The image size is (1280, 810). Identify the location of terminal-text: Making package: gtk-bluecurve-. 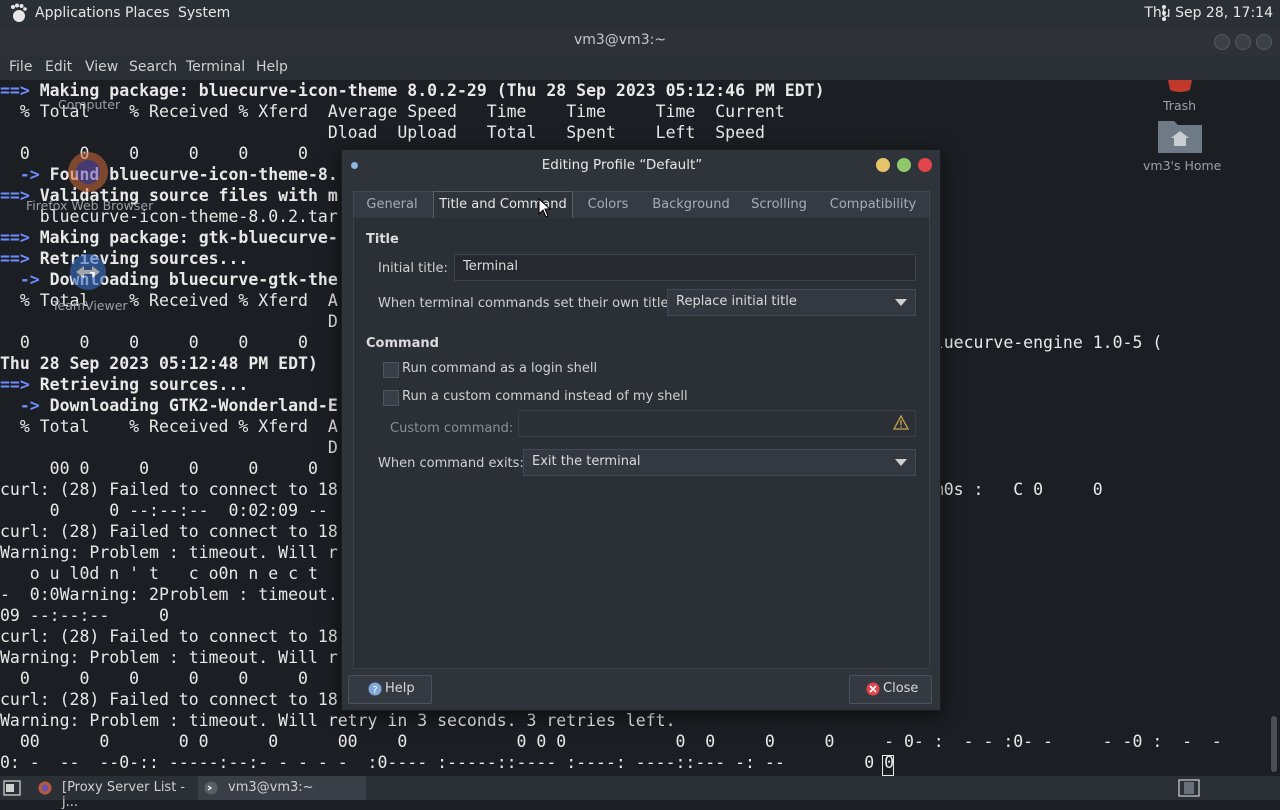
(188, 237).